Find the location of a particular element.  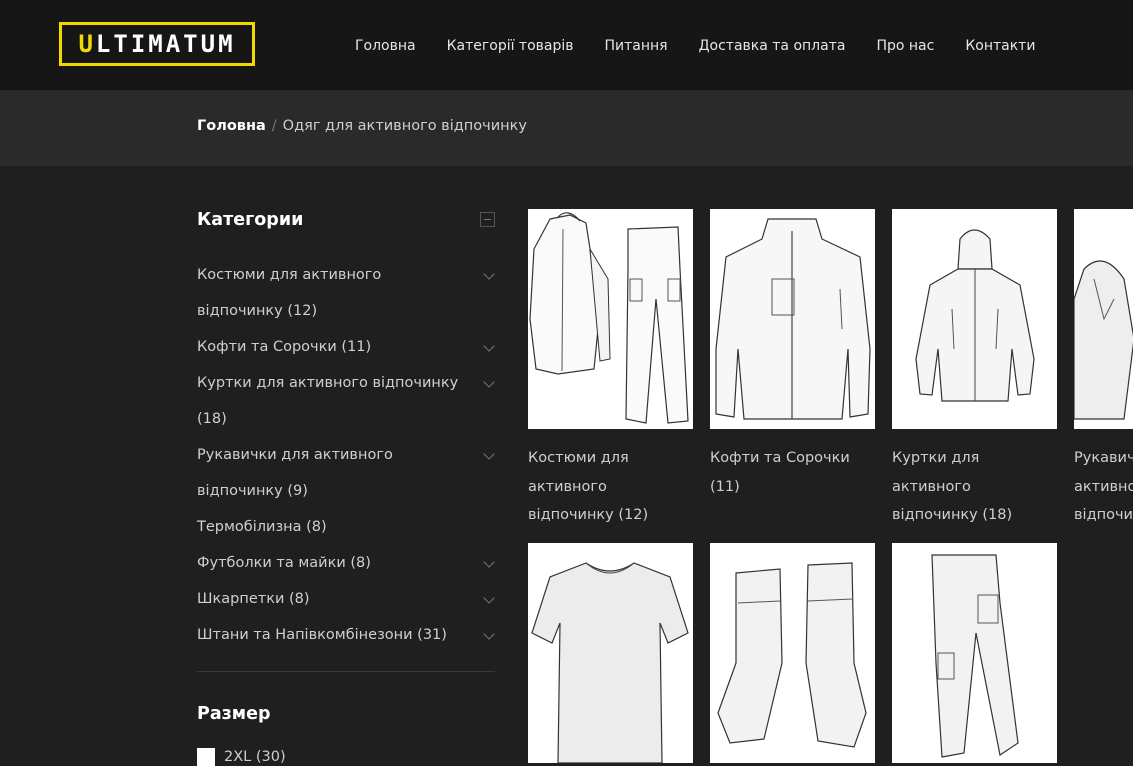

product-card-shirts: Кофти та Сорочки (11) is located at coordinates (792, 355).